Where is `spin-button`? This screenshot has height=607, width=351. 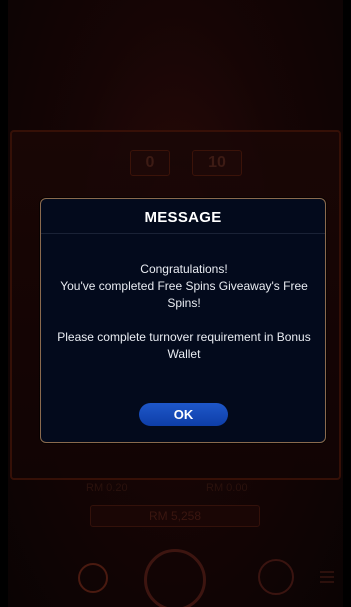 spin-button is located at coordinates (175, 578).